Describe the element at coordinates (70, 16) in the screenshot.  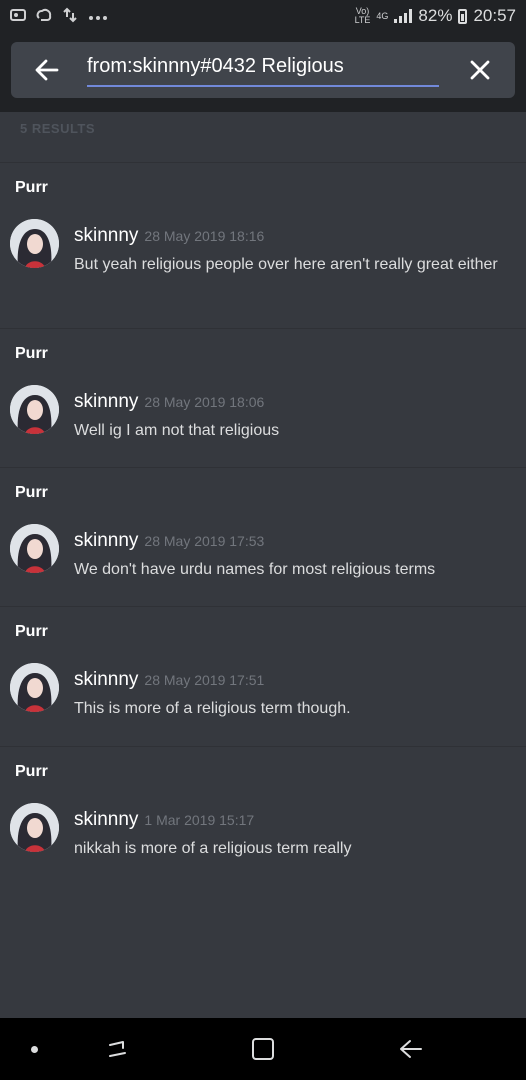
I see `data-transfer-icon` at that location.